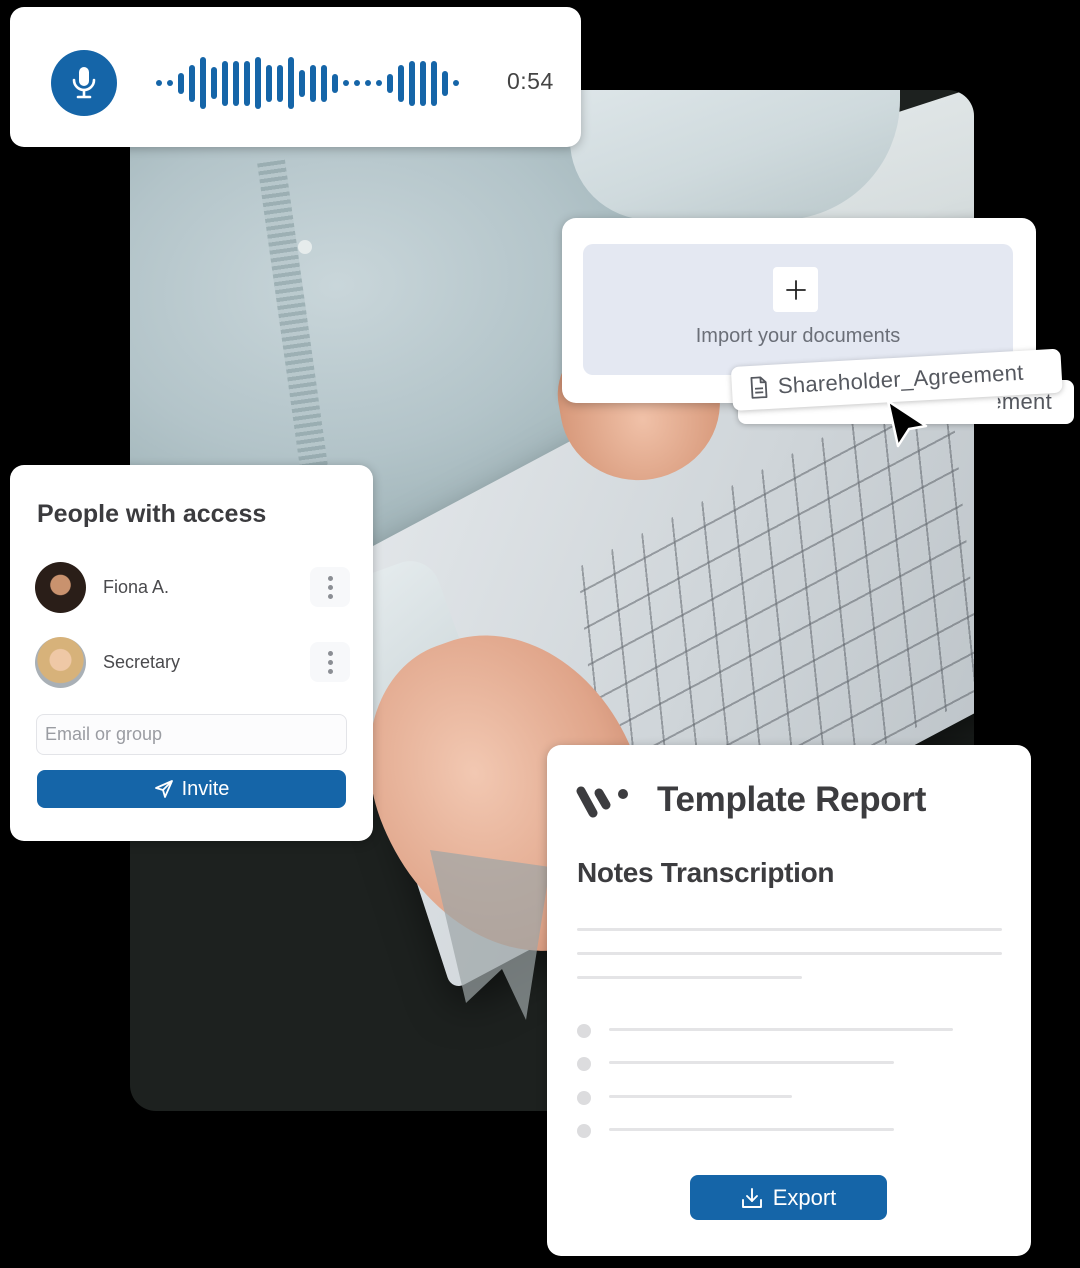 The height and width of the screenshot is (1268, 1080). Describe the element at coordinates (142, 661) in the screenshot. I see `member-name: Secretary` at that location.